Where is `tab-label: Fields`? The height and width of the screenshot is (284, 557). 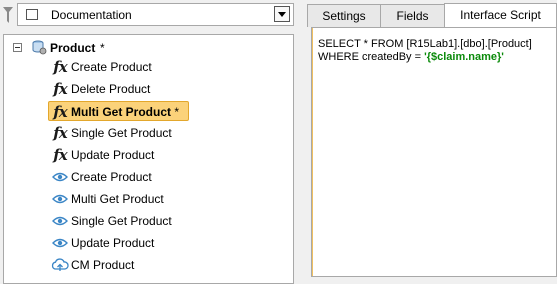
tab-label: Fields is located at coordinates (412, 16).